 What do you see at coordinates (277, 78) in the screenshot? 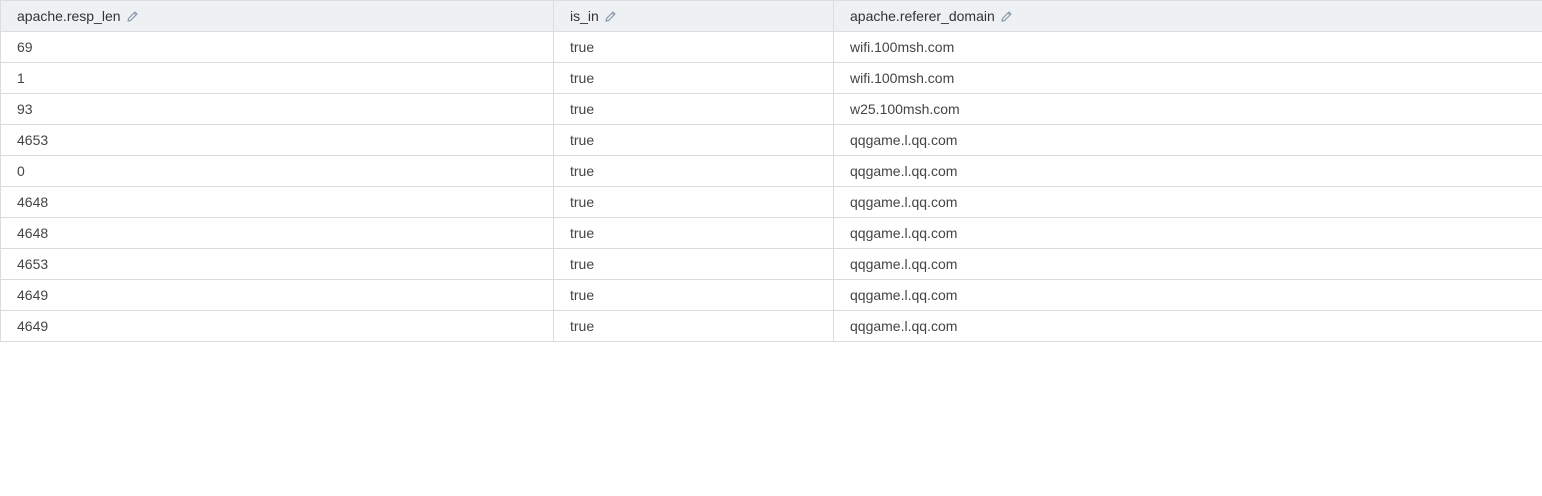
I see `cell-resp-len: 1` at bounding box center [277, 78].